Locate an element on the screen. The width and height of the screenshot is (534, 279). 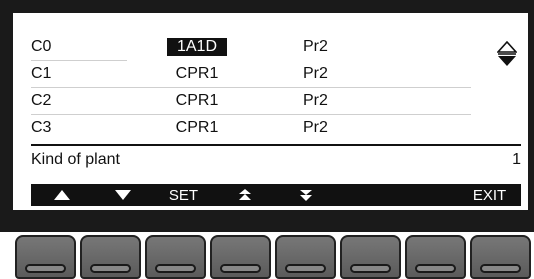
bezel-left is located at coordinates (6, 116).